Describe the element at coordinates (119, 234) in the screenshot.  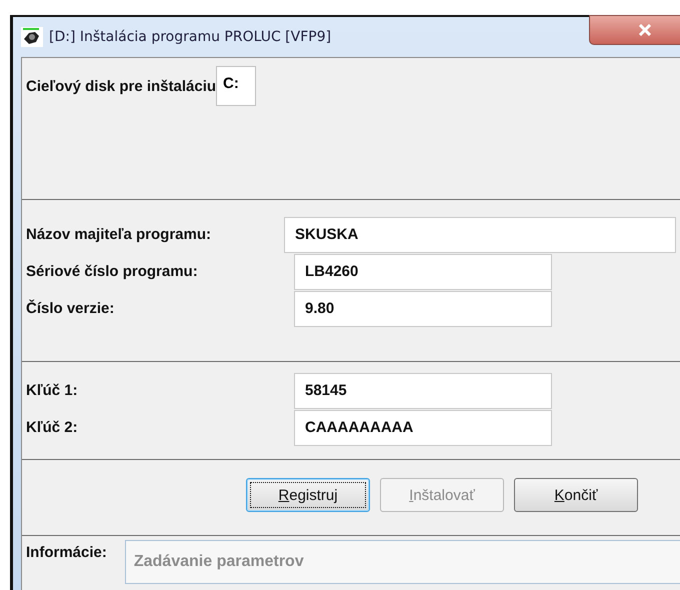
I see `field-label: Názov majiteľa programu:` at that location.